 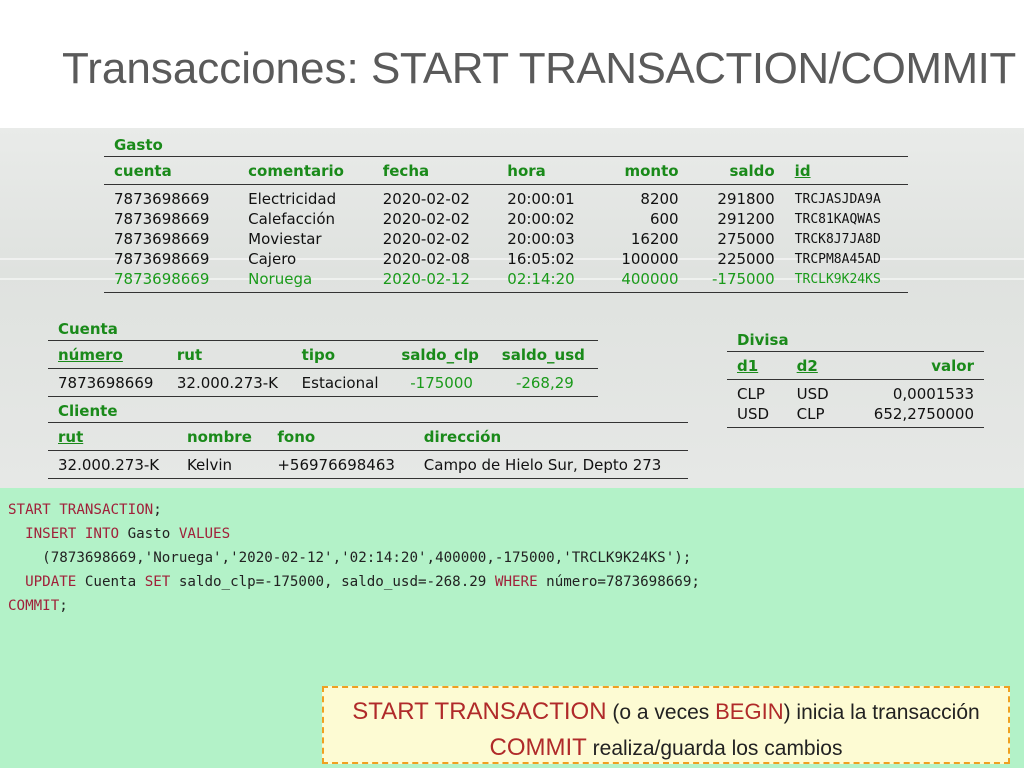 What do you see at coordinates (435, 170) in the screenshot?
I see `gasto-col-fecha: fecha` at bounding box center [435, 170].